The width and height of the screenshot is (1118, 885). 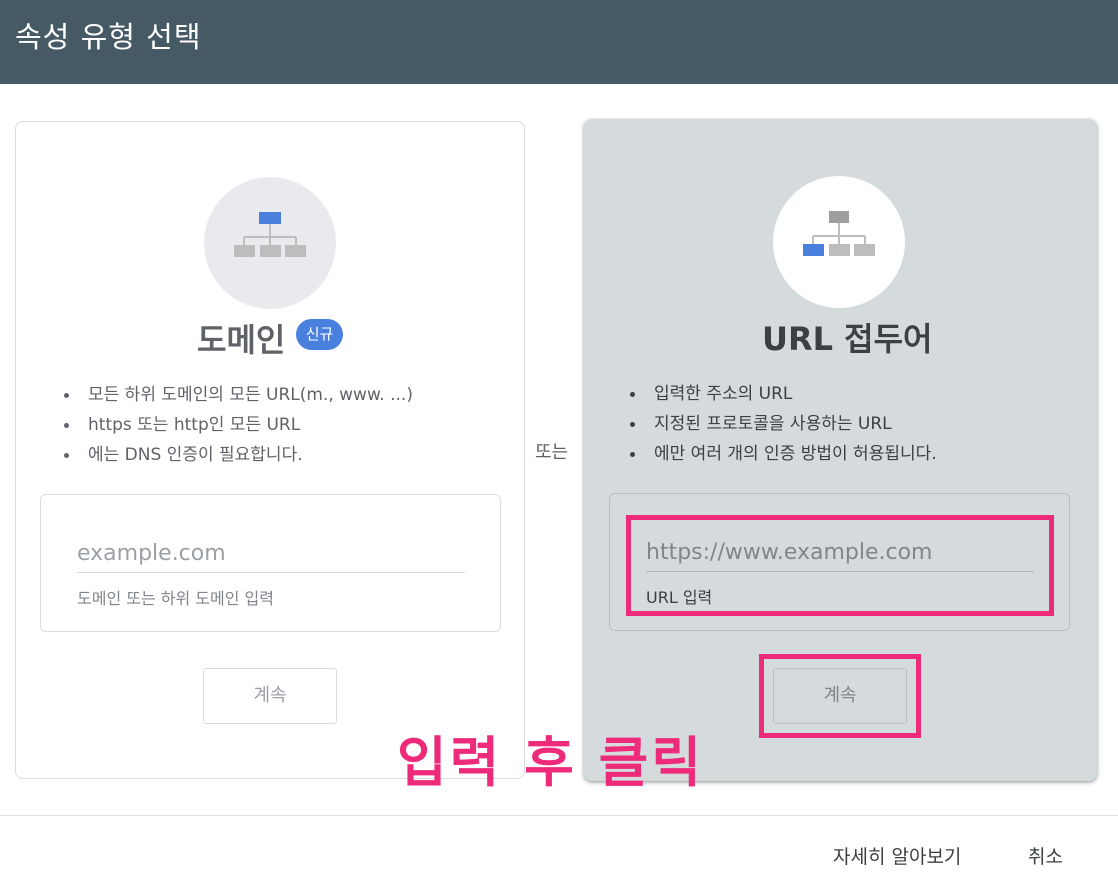 I want to click on cancel-button: 취소, so click(x=1045, y=855).